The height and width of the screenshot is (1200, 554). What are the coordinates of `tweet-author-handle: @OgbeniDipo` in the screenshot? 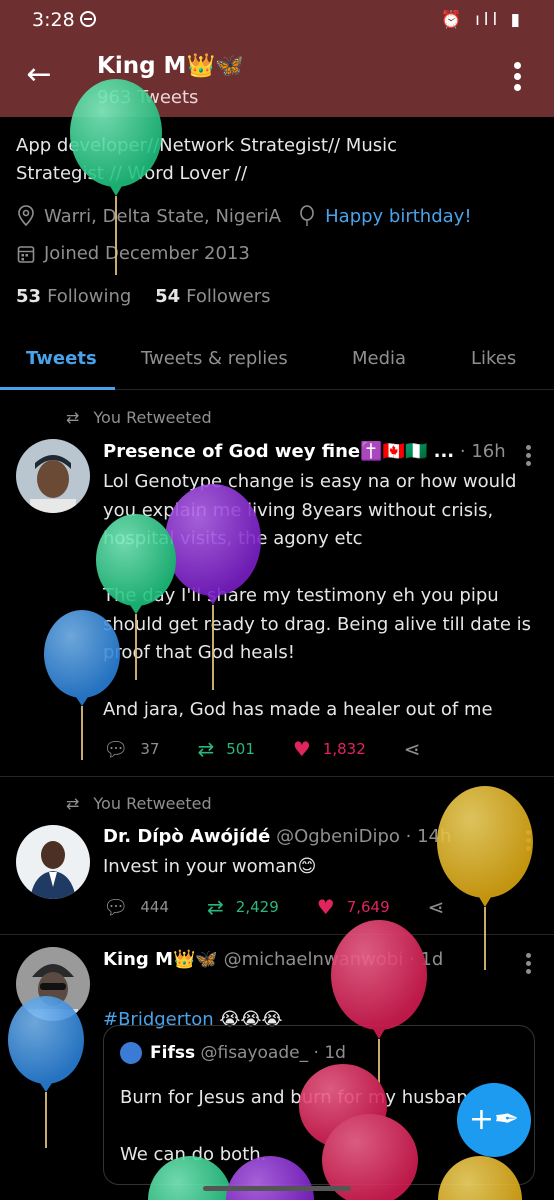 It's located at (338, 836).